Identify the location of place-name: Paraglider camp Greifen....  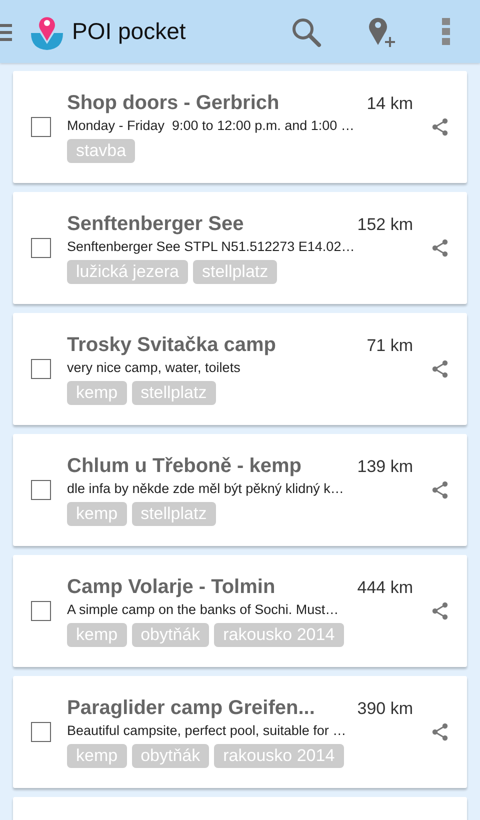
(191, 708).